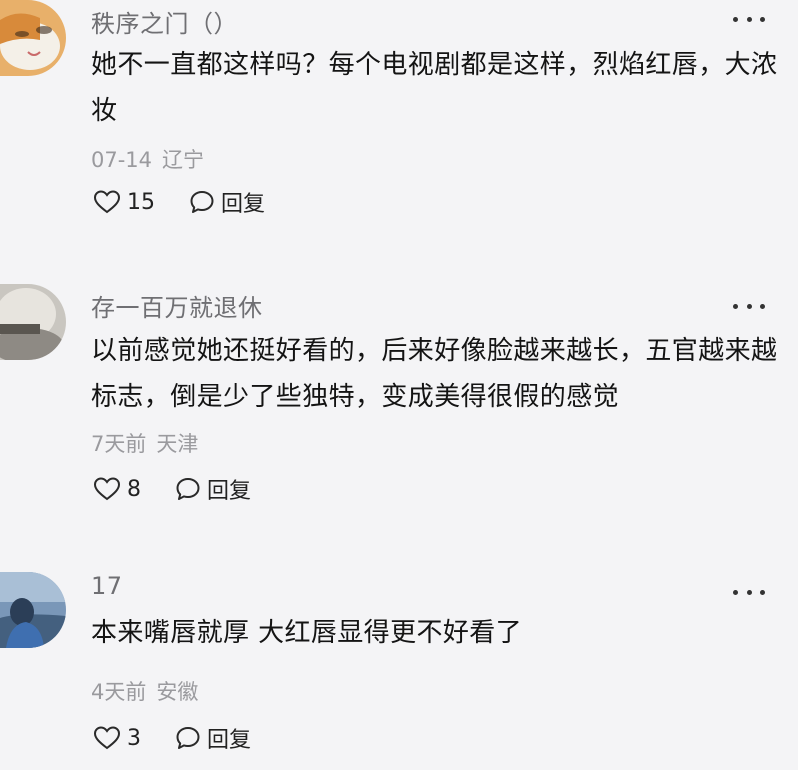 This screenshot has height=770, width=798. What do you see at coordinates (119, 444) in the screenshot?
I see `comment-date: 7天前` at bounding box center [119, 444].